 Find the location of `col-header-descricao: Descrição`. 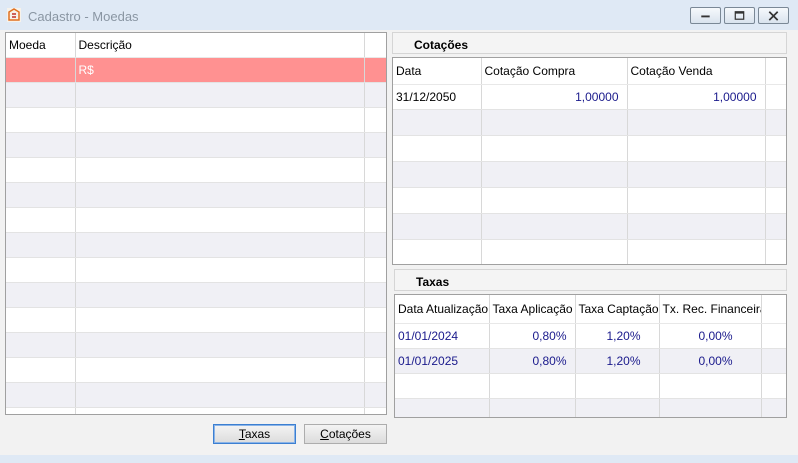

col-header-descricao: Descrição is located at coordinates (220, 45).